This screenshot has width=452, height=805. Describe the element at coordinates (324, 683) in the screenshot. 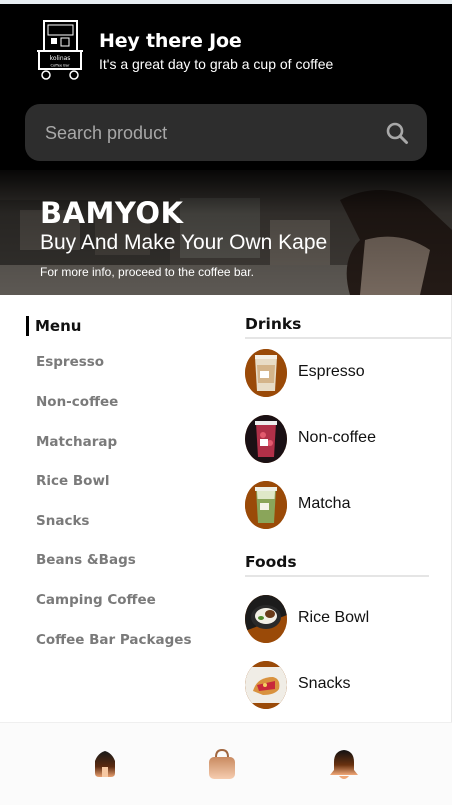

I see `product-label: Snacks` at that location.